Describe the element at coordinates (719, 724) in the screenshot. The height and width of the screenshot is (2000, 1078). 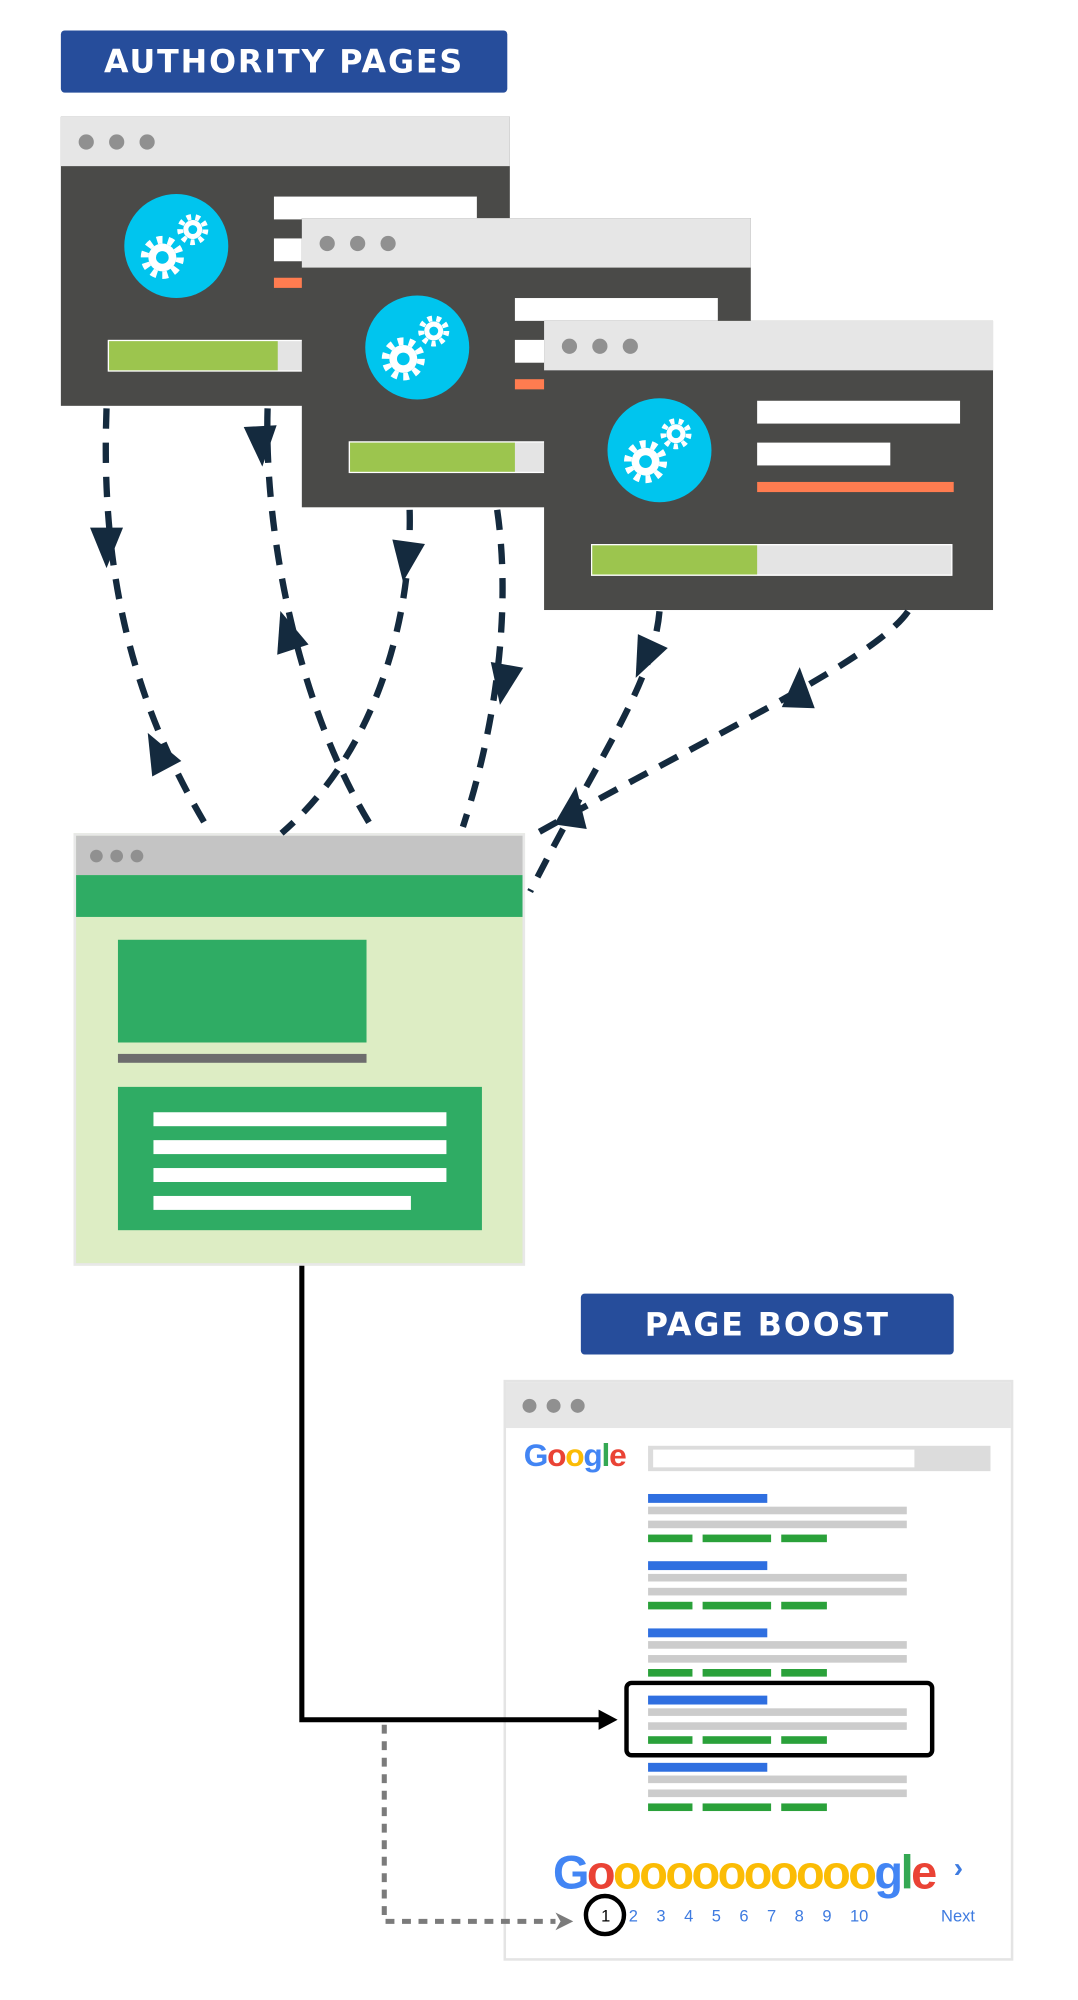
I see `link-arrow` at that location.